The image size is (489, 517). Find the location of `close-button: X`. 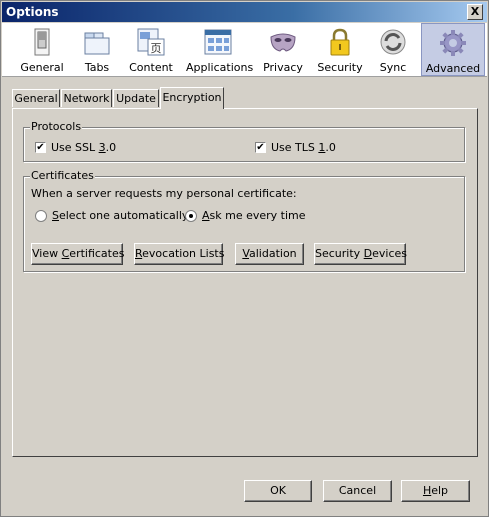

close-button: X is located at coordinates (475, 12).